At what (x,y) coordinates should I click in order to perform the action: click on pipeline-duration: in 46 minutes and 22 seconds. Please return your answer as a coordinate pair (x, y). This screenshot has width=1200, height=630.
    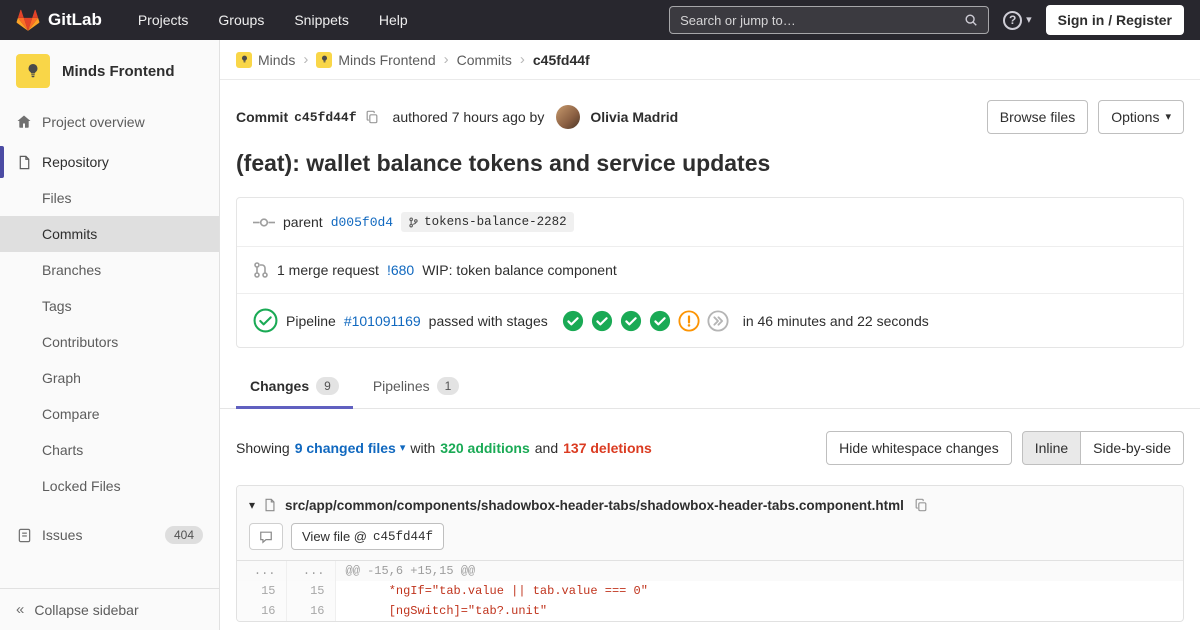
    Looking at the image, I should click on (835, 320).